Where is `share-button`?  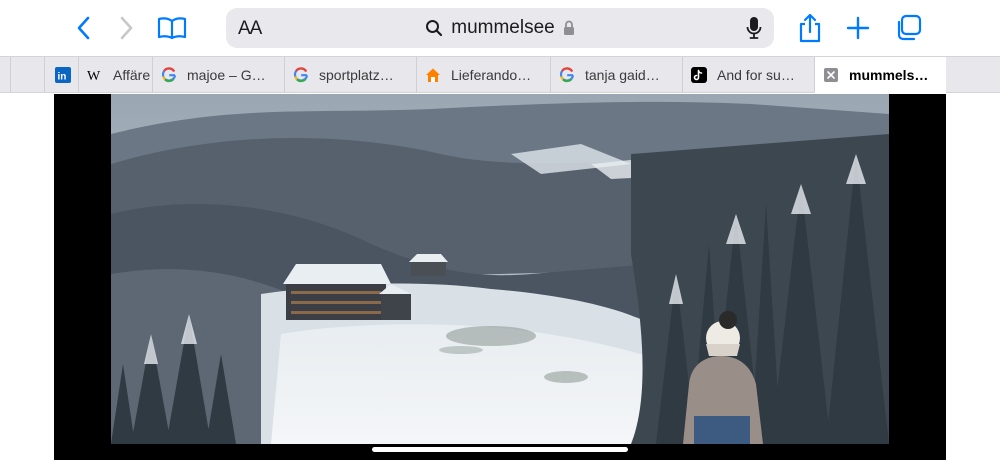 share-button is located at coordinates (810, 28).